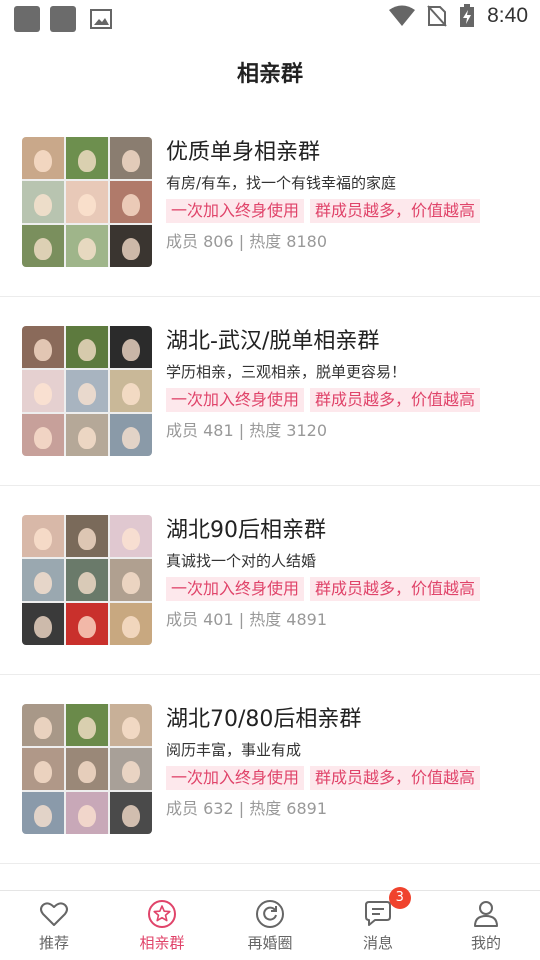  Describe the element at coordinates (402, 15) in the screenshot. I see `wifi-icon` at that location.